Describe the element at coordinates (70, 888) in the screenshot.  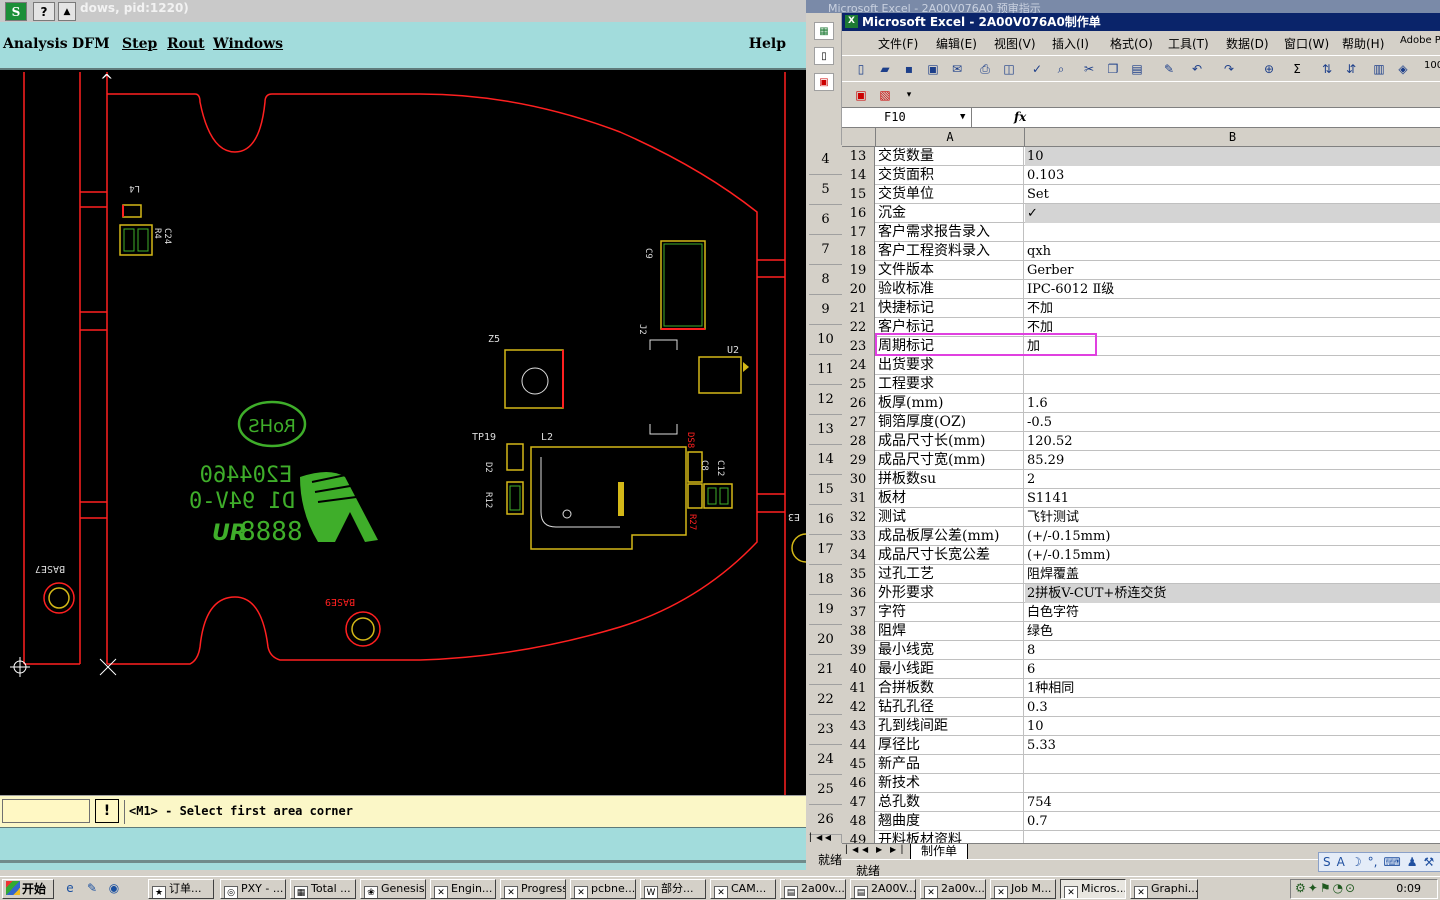
I see `ie-icon: e` at that location.